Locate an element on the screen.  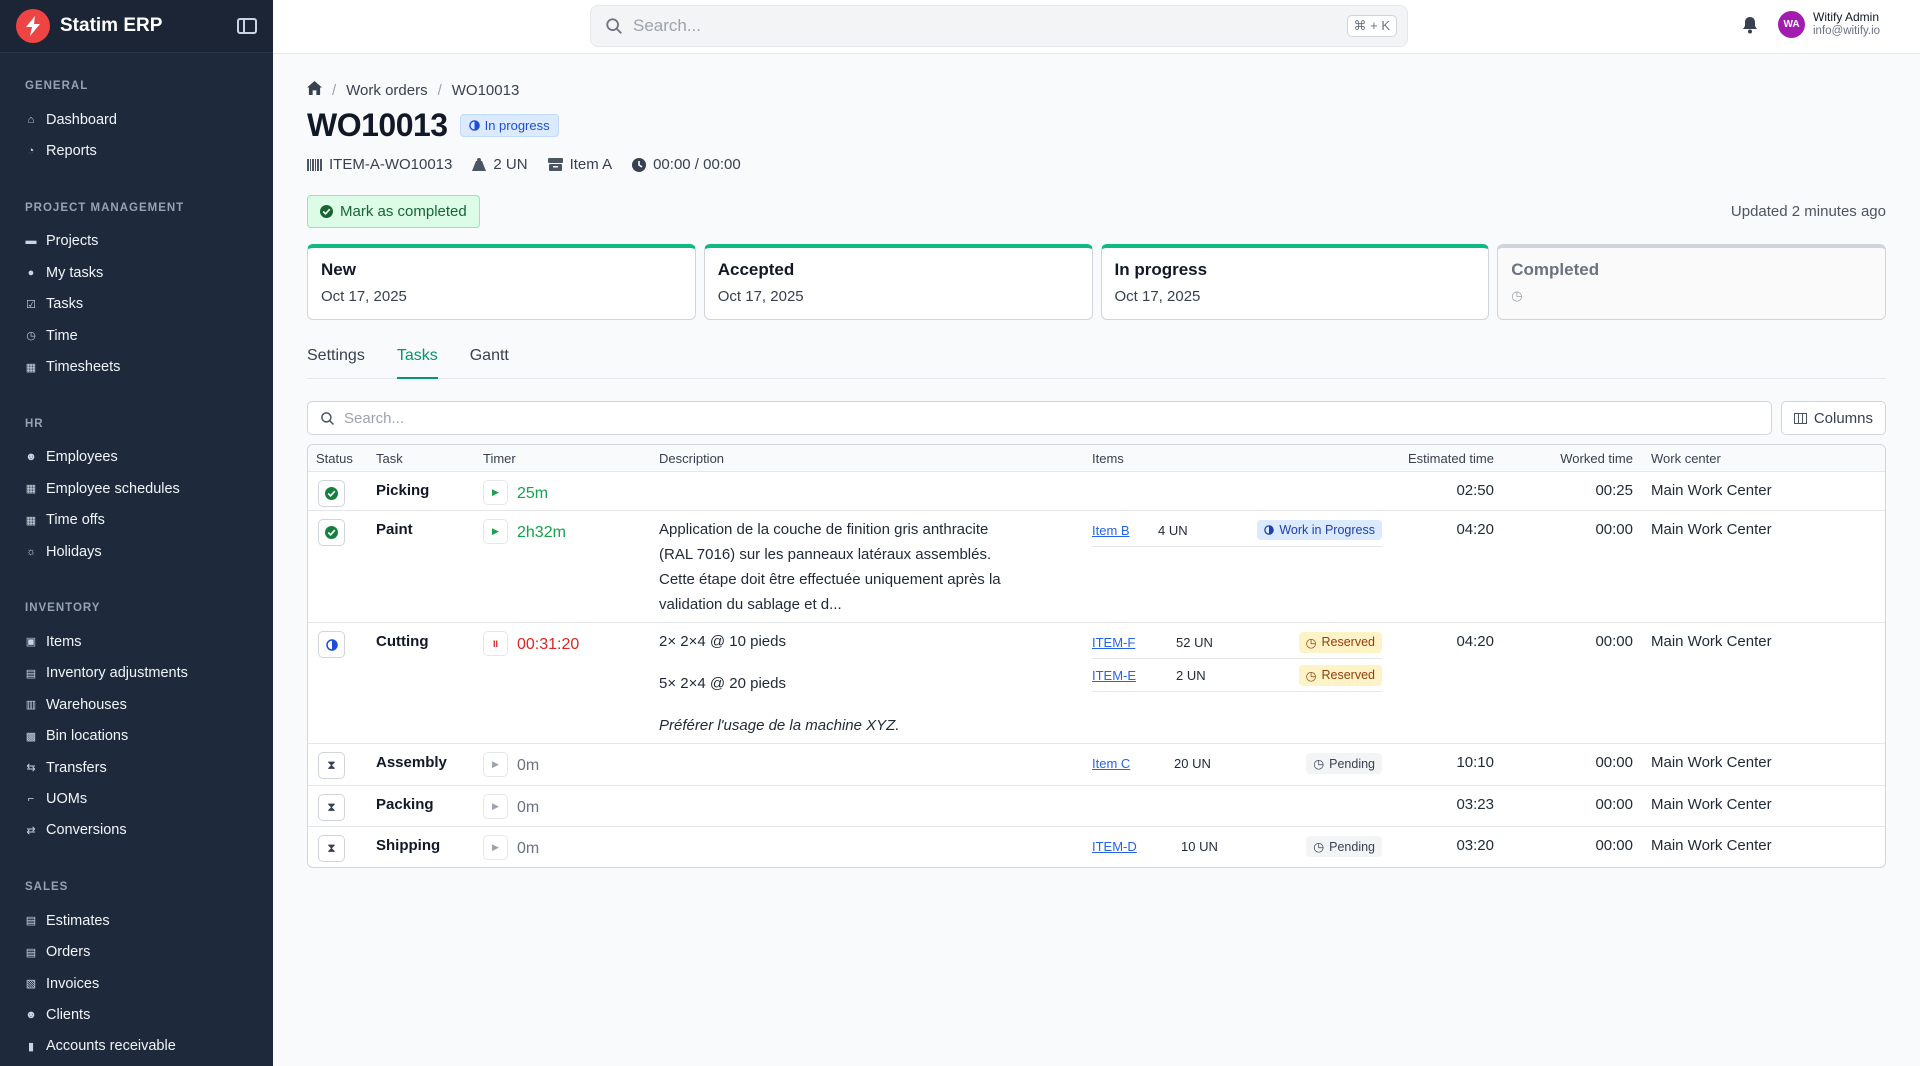
sidebar-item-label: Employees is located at coordinates (82, 457).